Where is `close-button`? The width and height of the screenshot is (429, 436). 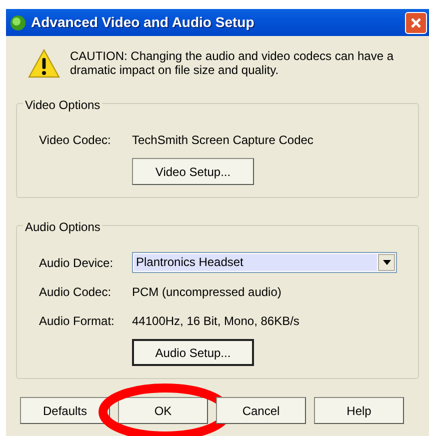
close-button is located at coordinates (416, 23).